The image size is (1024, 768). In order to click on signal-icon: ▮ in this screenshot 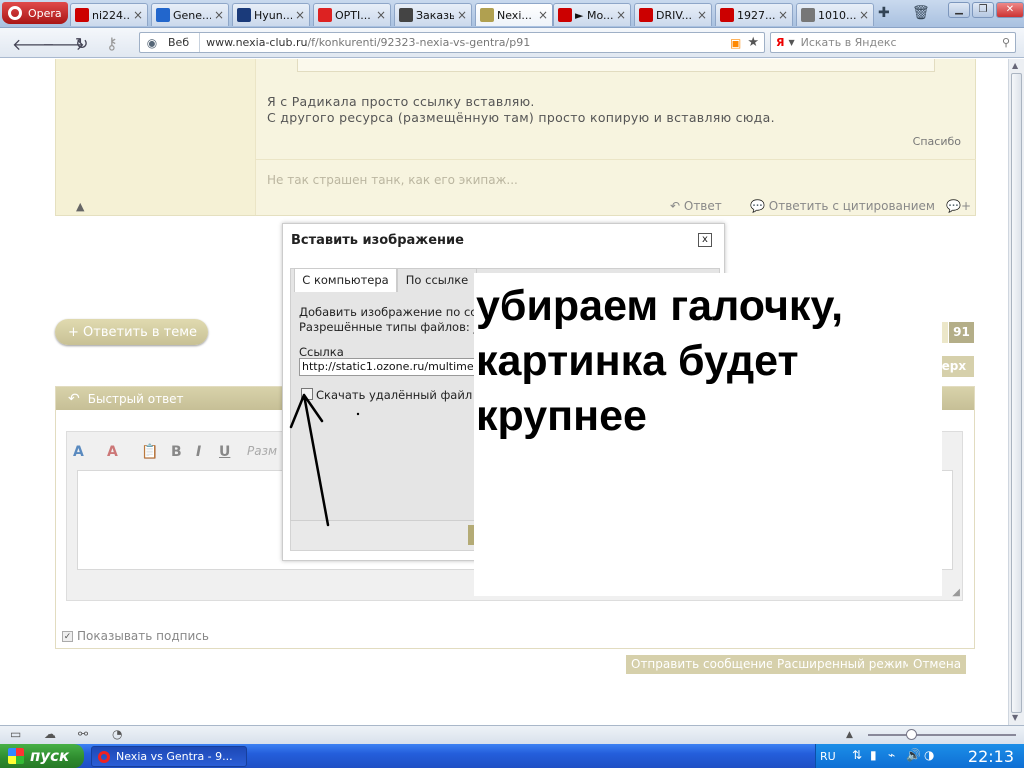, I will do `click(873, 755)`.